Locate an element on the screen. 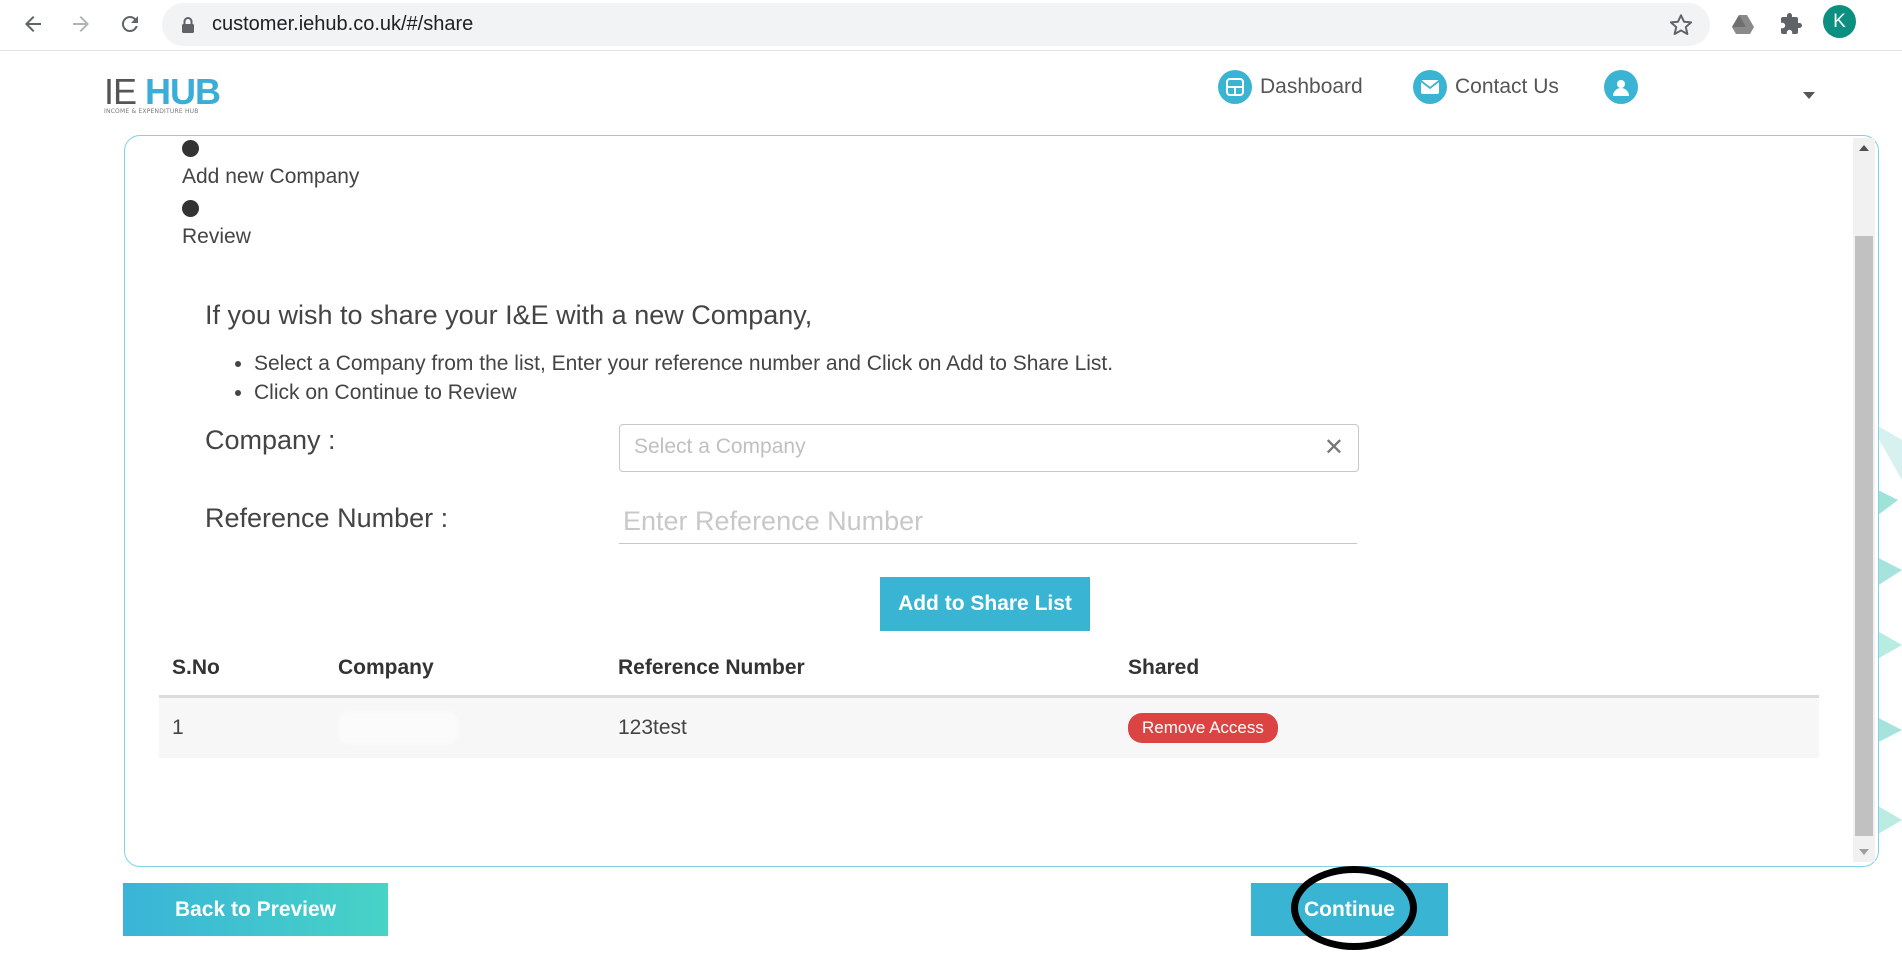 The height and width of the screenshot is (964, 1902). user-menu is located at coordinates (1625, 87).